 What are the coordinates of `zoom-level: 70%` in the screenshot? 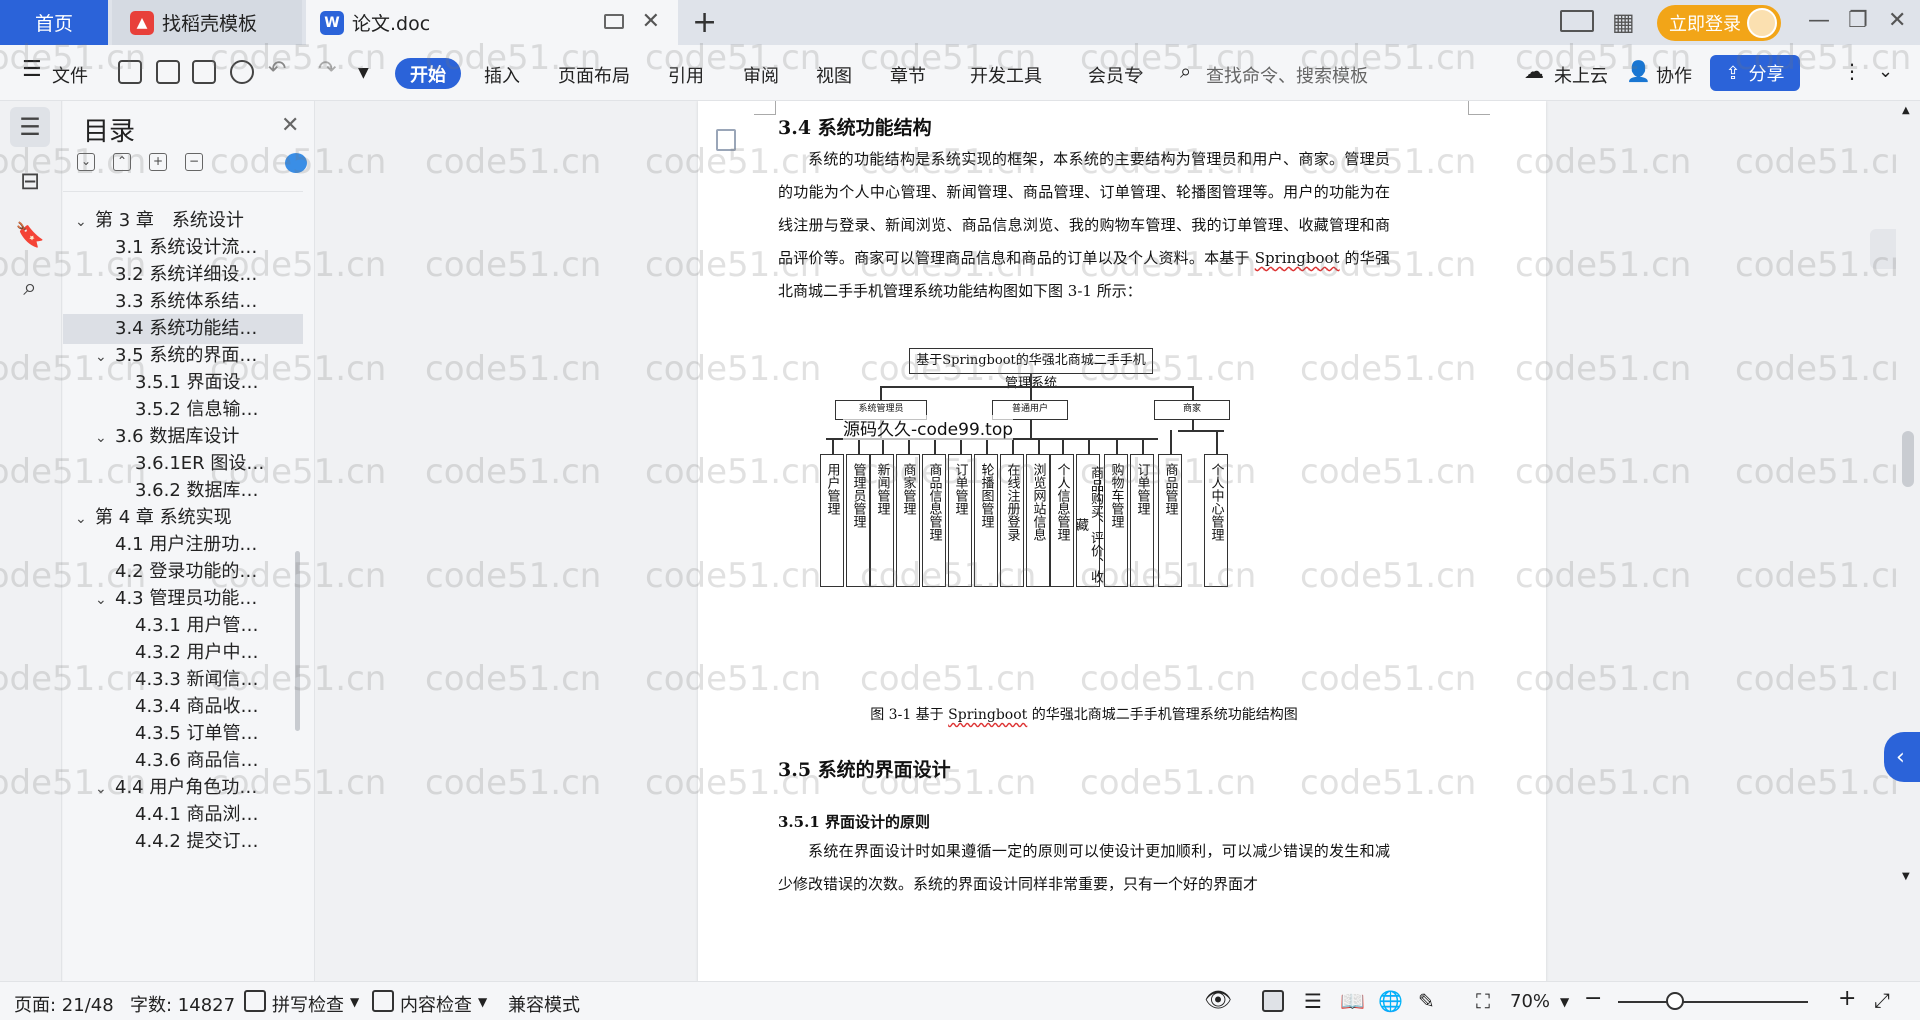 It's located at (1530, 1001).